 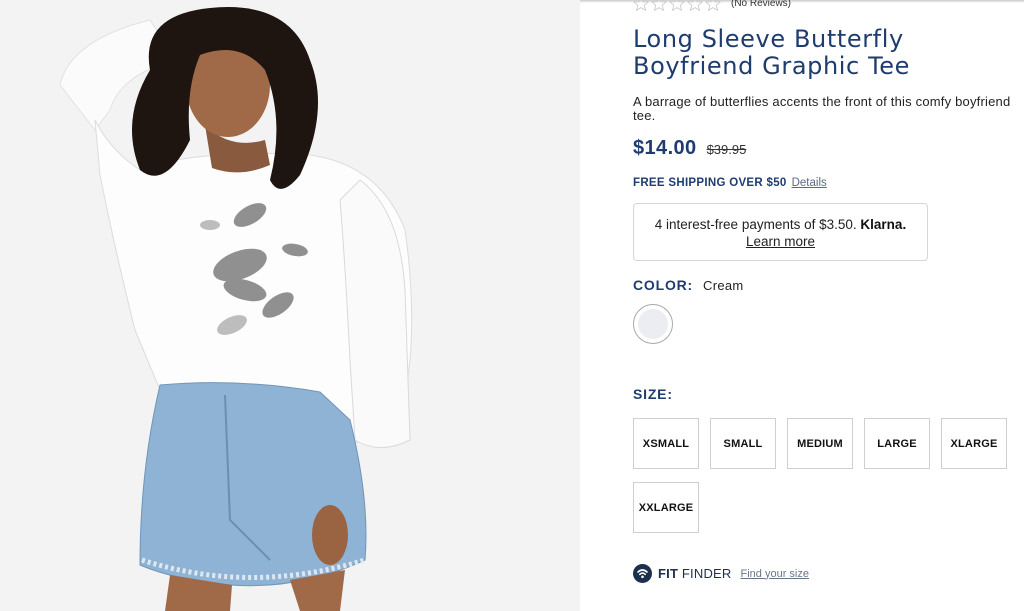 I want to click on original-price: $39.95, so click(x=726, y=149).